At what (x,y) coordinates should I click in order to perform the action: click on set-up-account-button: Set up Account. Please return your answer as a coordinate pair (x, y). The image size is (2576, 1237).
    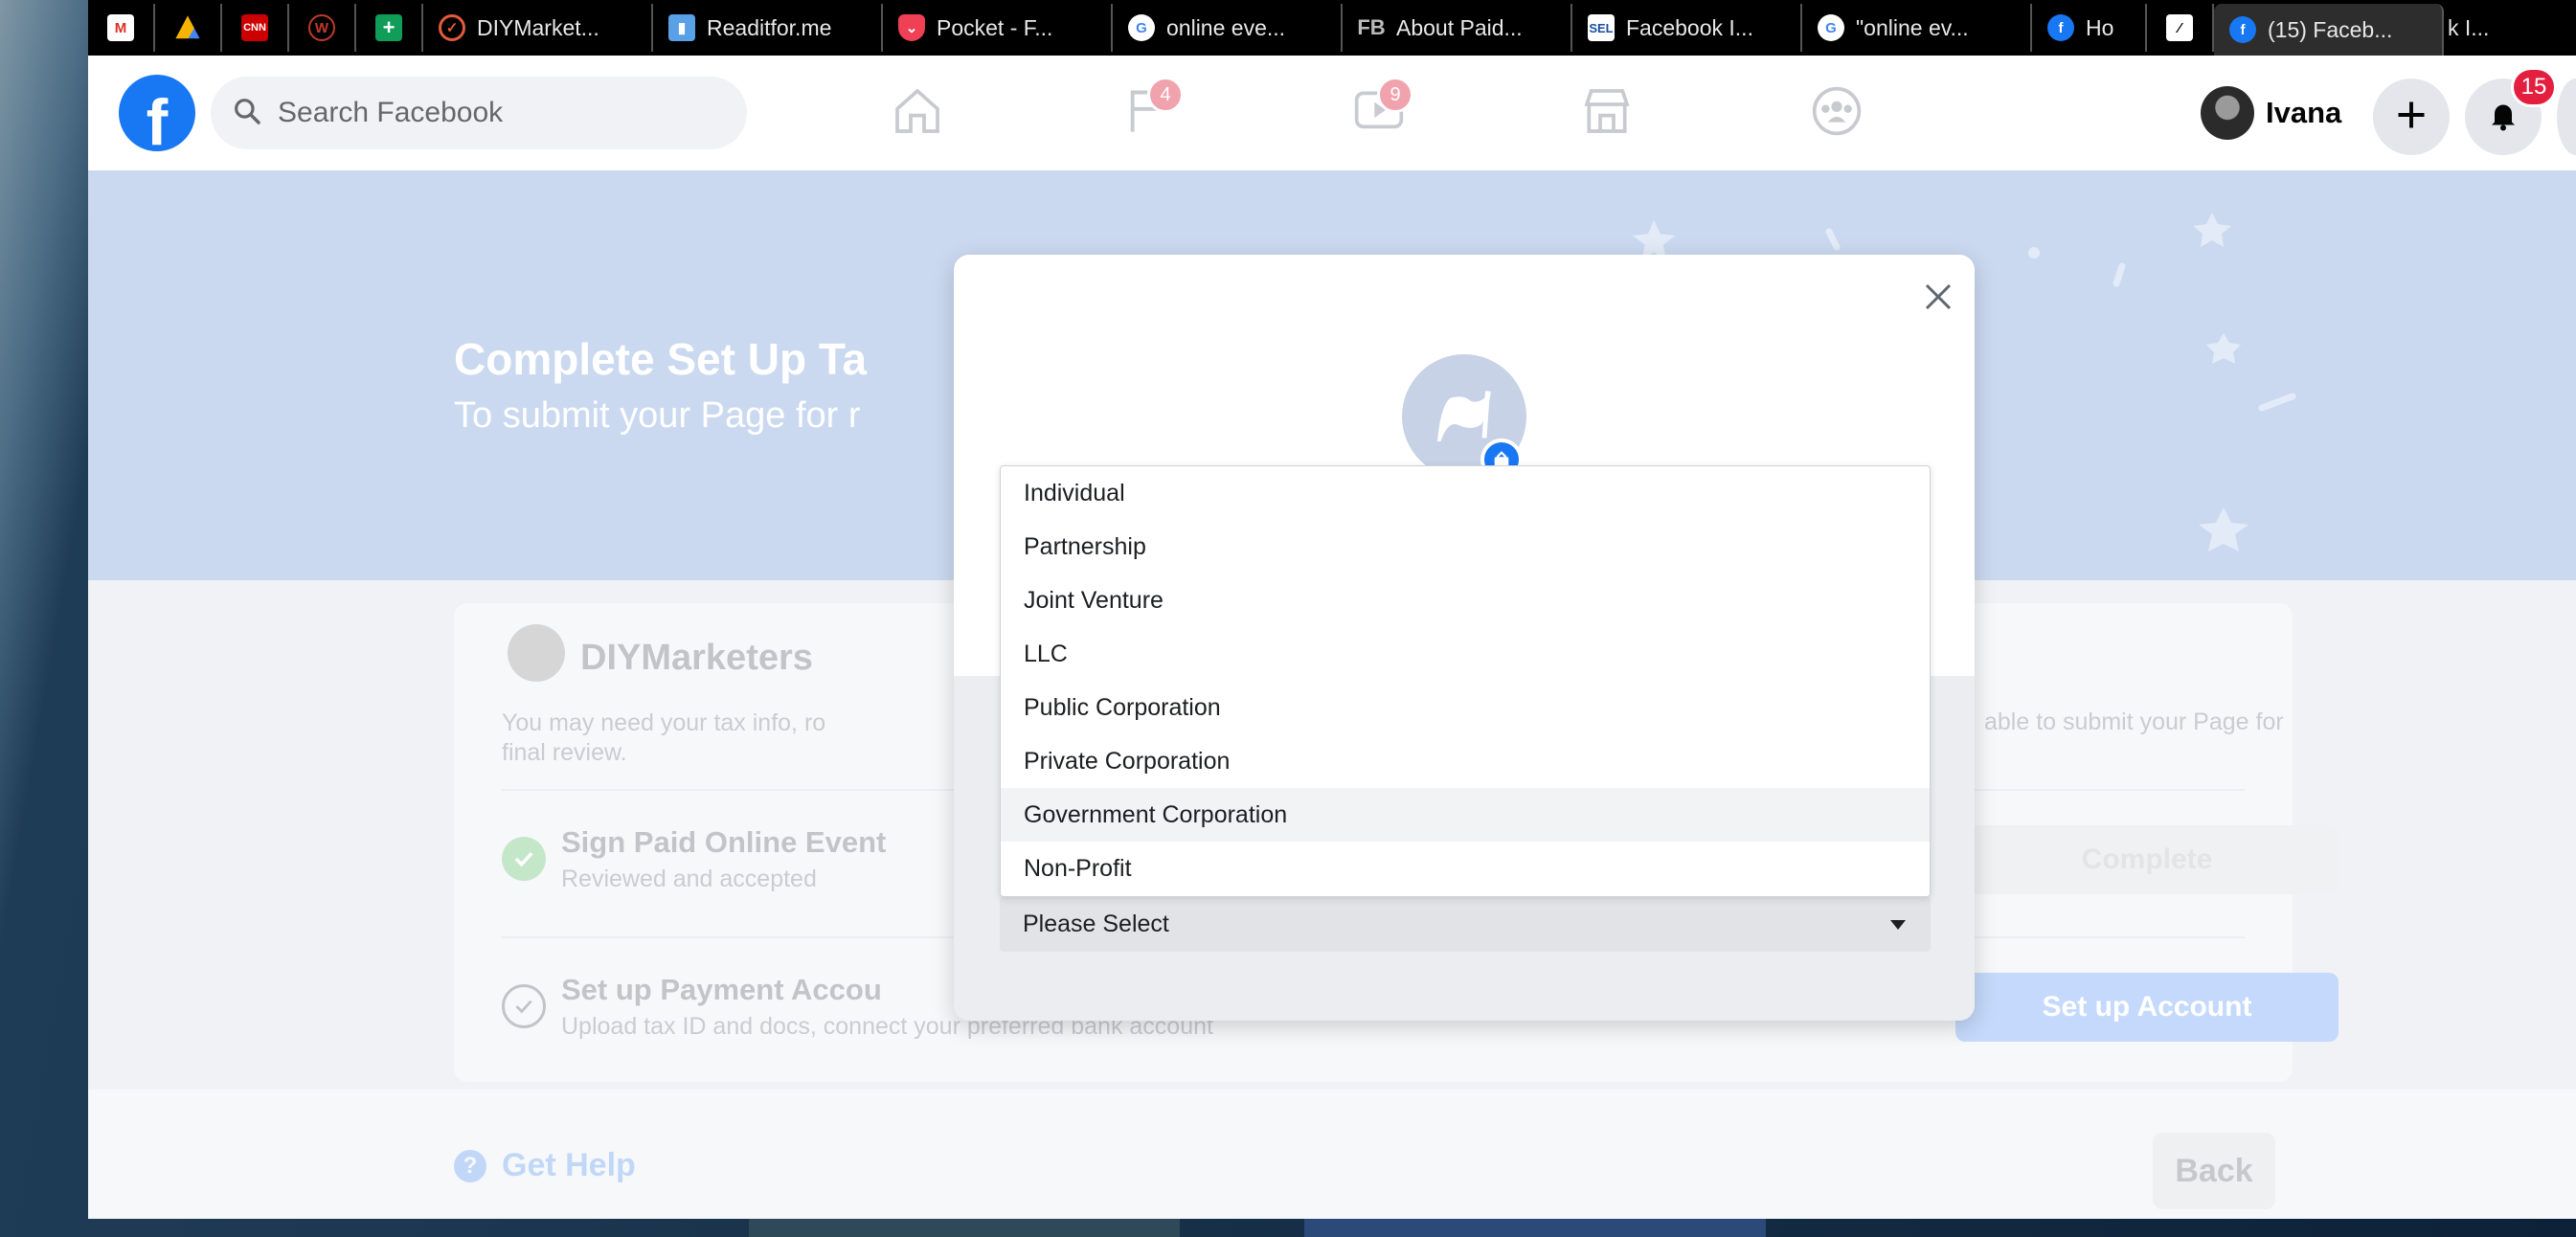
    Looking at the image, I should click on (2147, 1007).